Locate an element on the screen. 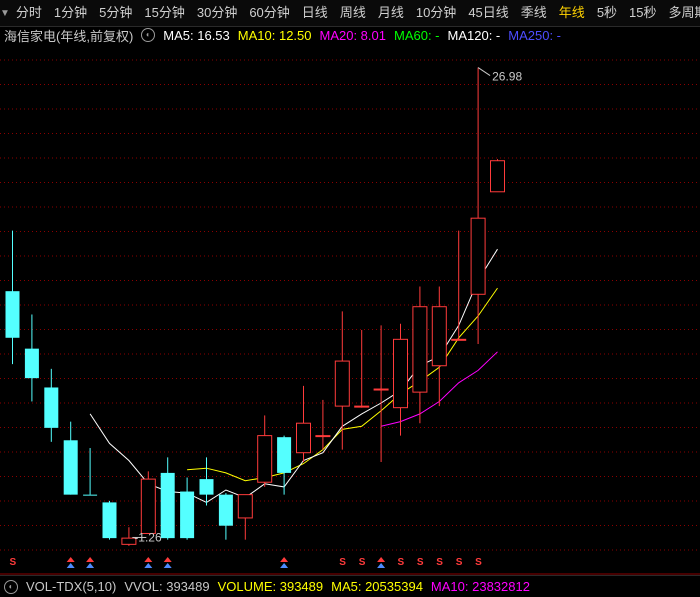 Image resolution: width=700 pixels, height=597 pixels. ma5-readout: MA5: 16.53 is located at coordinates (196, 35).